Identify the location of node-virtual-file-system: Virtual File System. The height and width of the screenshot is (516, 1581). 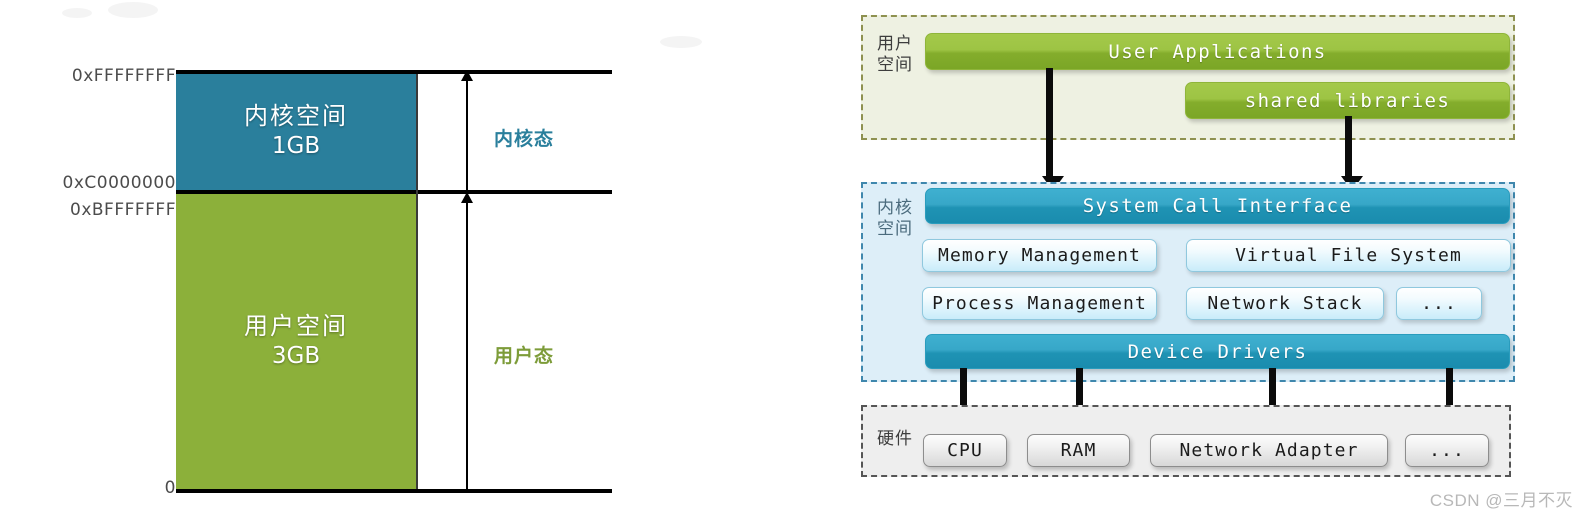
(1348, 255).